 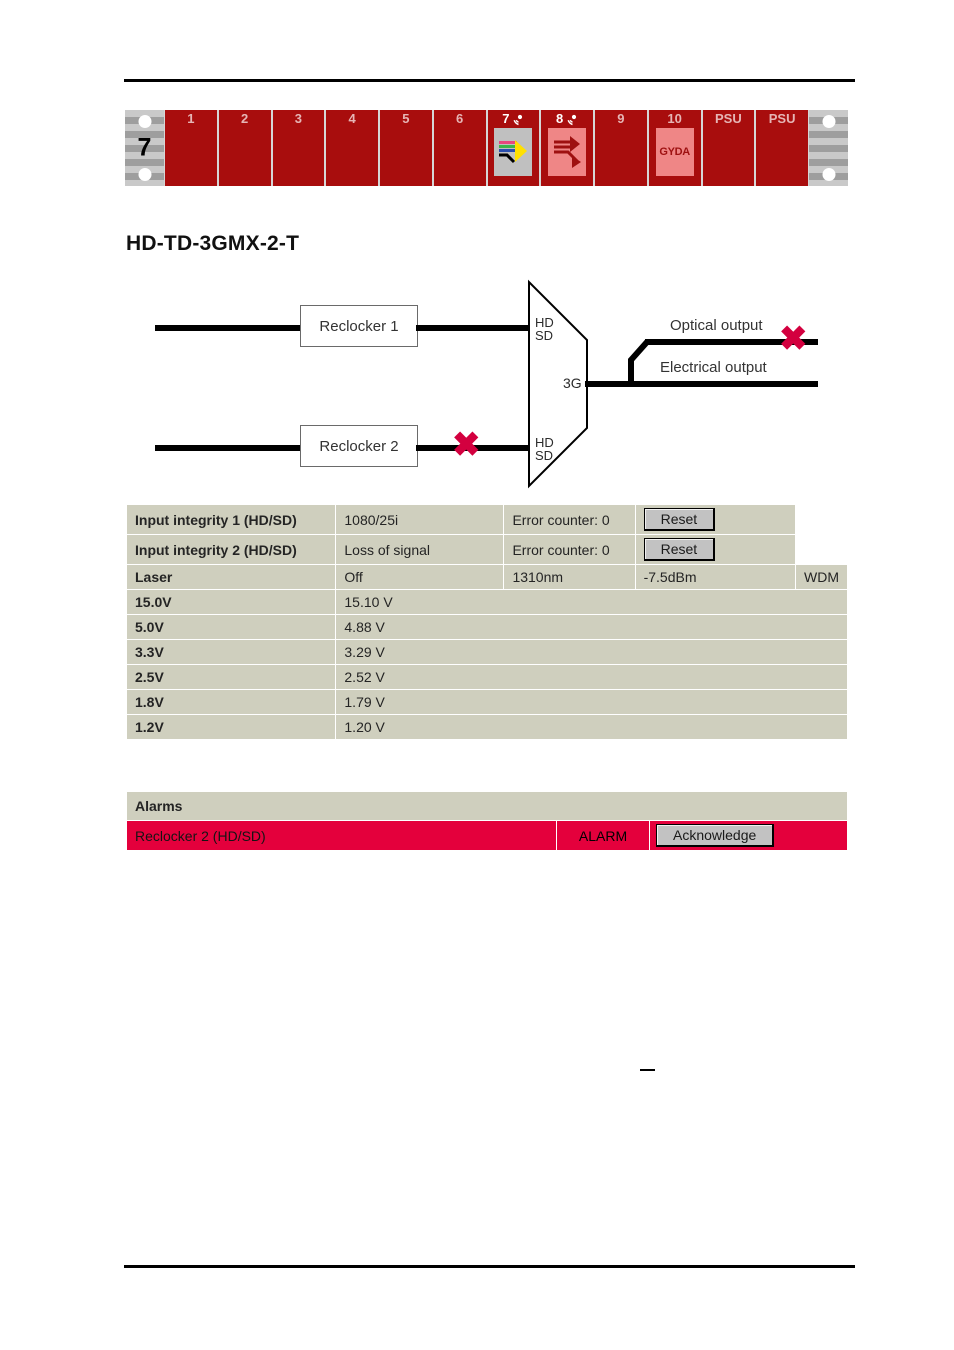 What do you see at coordinates (341, 835) in the screenshot?
I see `alarm-name: Reclocker 2 (HD/SD)` at bounding box center [341, 835].